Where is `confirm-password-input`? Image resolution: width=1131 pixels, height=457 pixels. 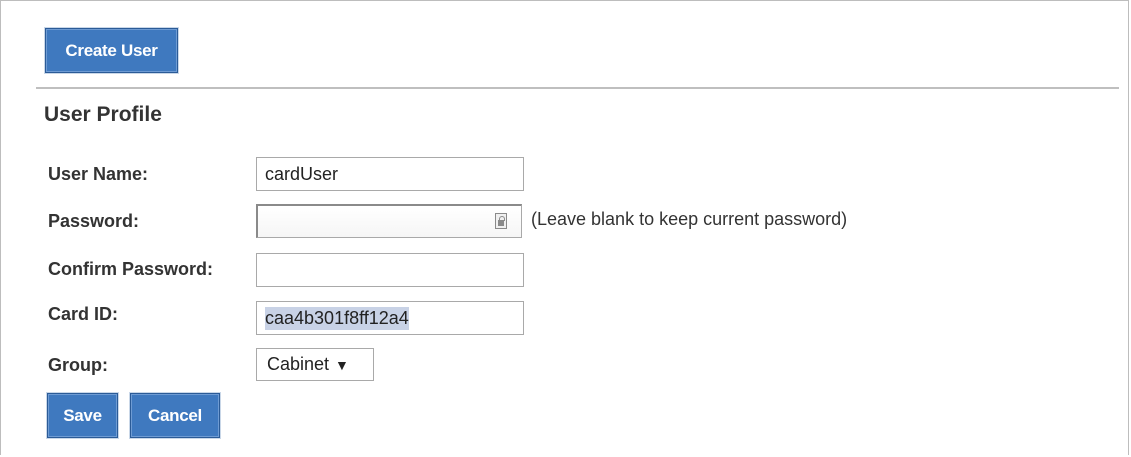
confirm-password-input is located at coordinates (390, 270).